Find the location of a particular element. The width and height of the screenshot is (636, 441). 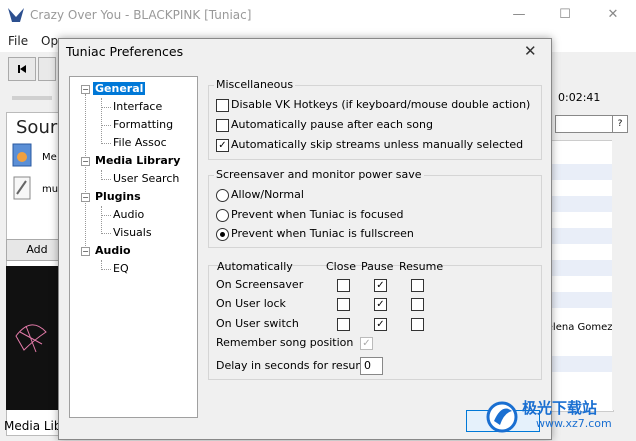

tree-item-visuals: Visuals is located at coordinates (132, 232).